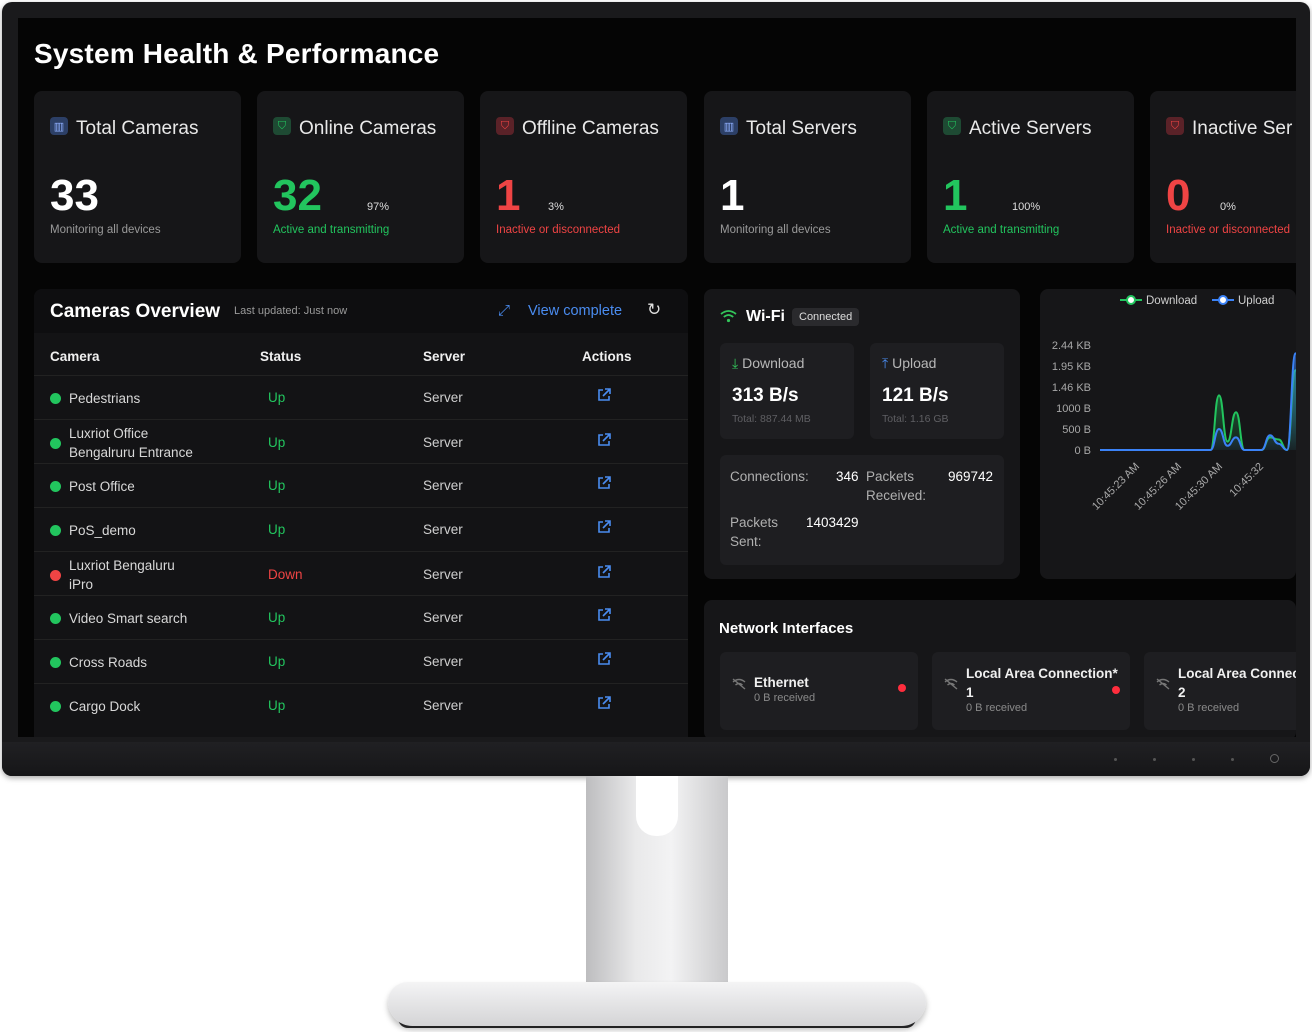 The image size is (1312, 1032). I want to click on stat-card: ▥ Total Servers 1 Monitoring all devices, so click(807, 177).